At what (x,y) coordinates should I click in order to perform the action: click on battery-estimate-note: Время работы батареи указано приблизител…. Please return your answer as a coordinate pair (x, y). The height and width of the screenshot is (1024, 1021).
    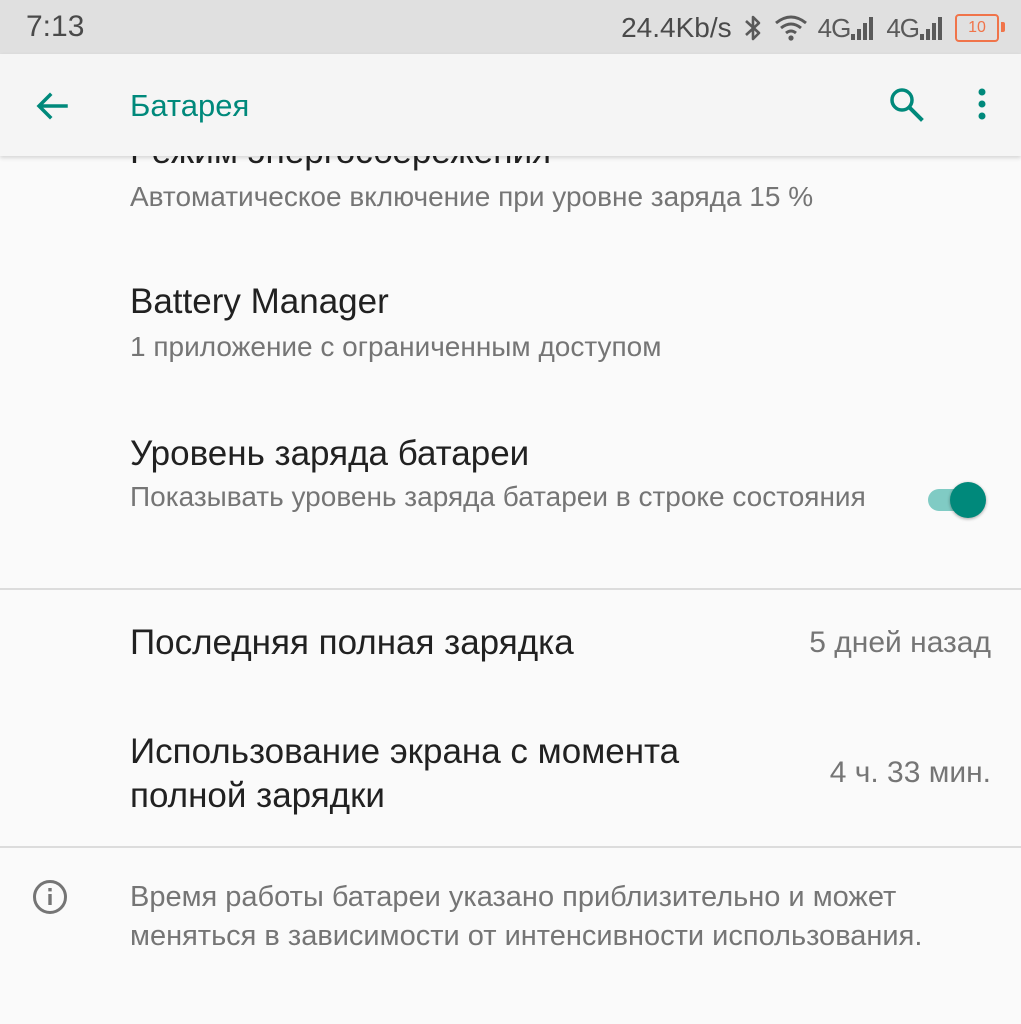
    Looking at the image, I should click on (526, 916).